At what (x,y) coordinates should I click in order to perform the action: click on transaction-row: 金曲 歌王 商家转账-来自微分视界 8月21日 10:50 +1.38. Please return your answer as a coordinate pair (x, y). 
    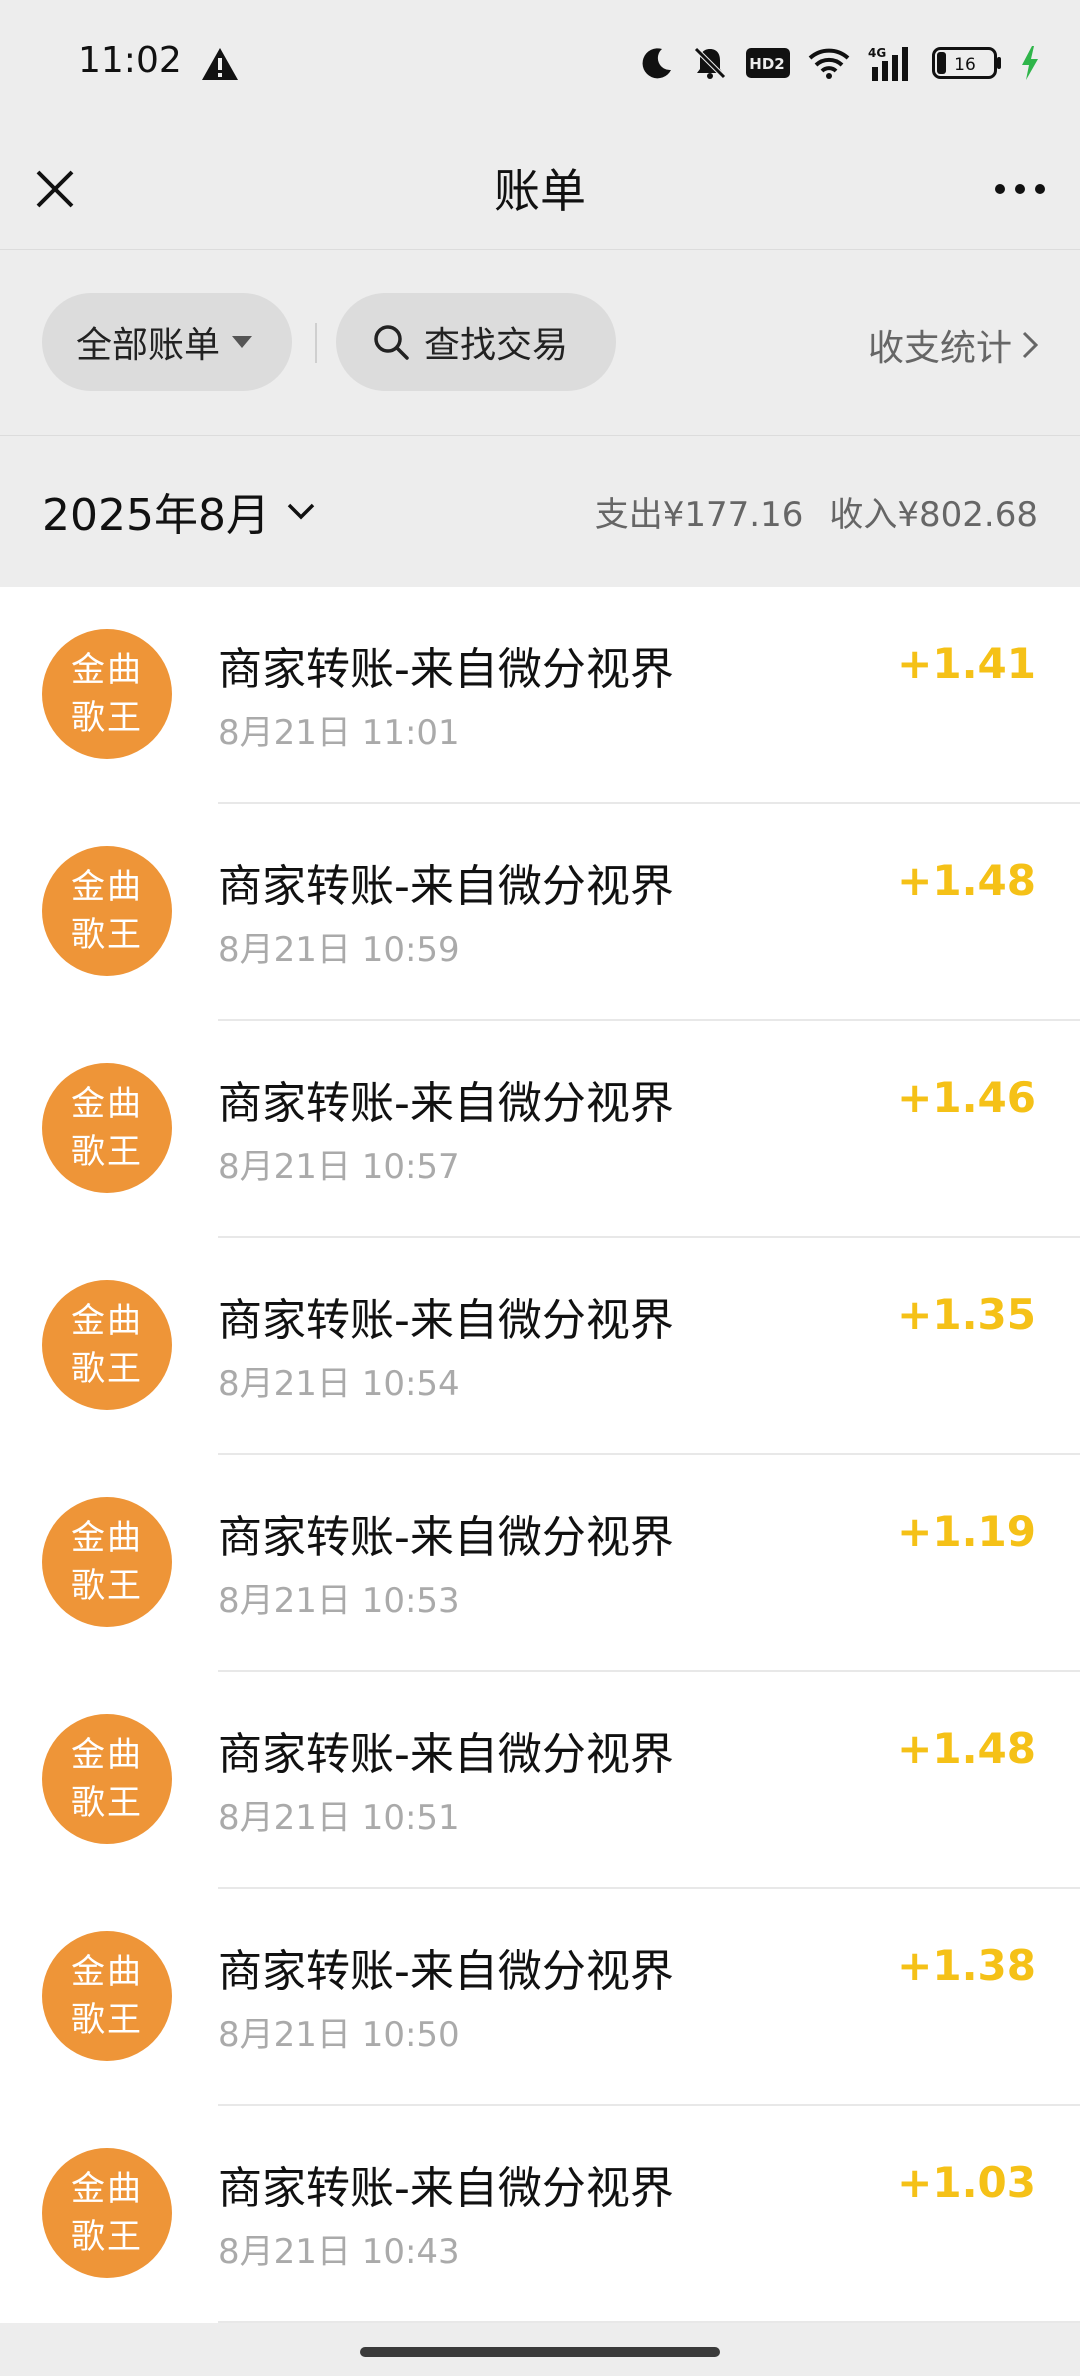
    Looking at the image, I should click on (540, 1997).